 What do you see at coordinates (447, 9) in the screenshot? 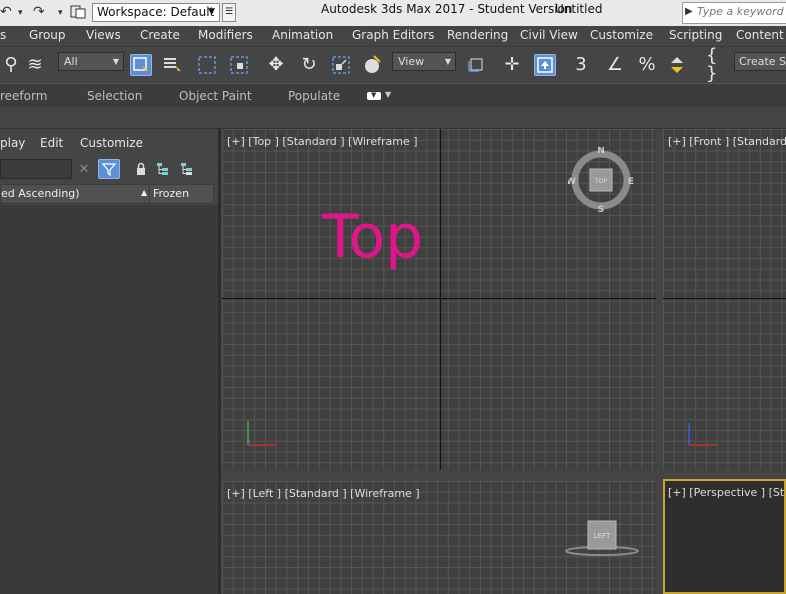
I see `app-title: Autodesk 3ds Max 2017 - Student Version` at bounding box center [447, 9].